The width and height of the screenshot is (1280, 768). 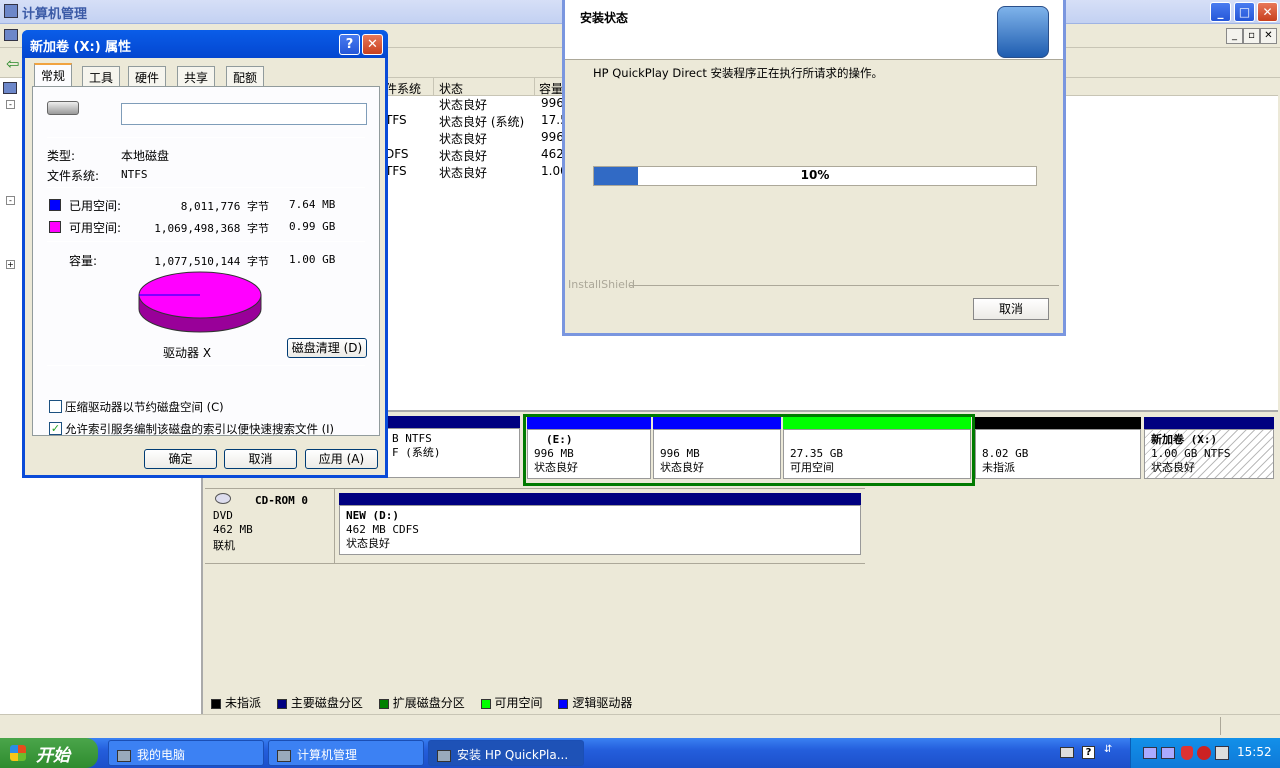 What do you see at coordinates (11, 35) in the screenshot?
I see `app-icon` at bounding box center [11, 35].